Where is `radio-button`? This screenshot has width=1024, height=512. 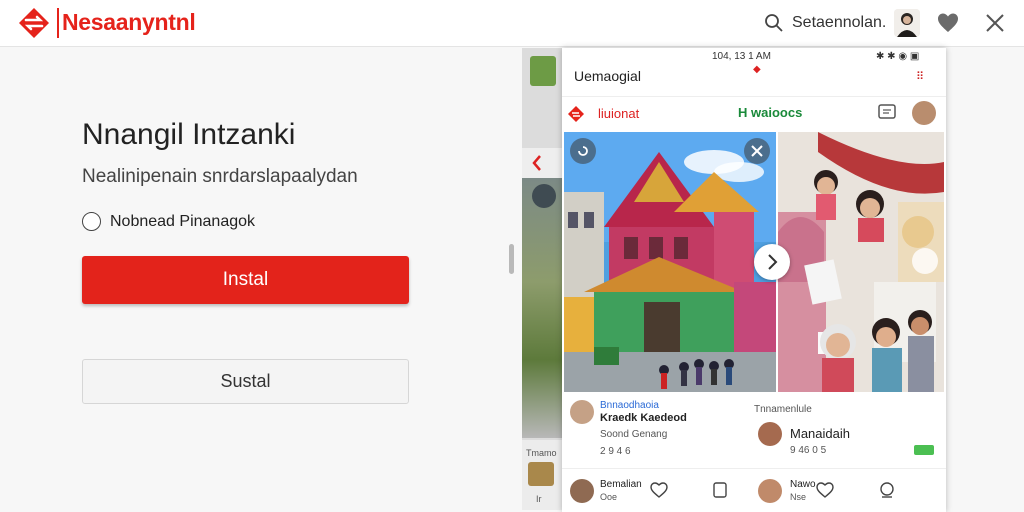 radio-button is located at coordinates (91, 221).